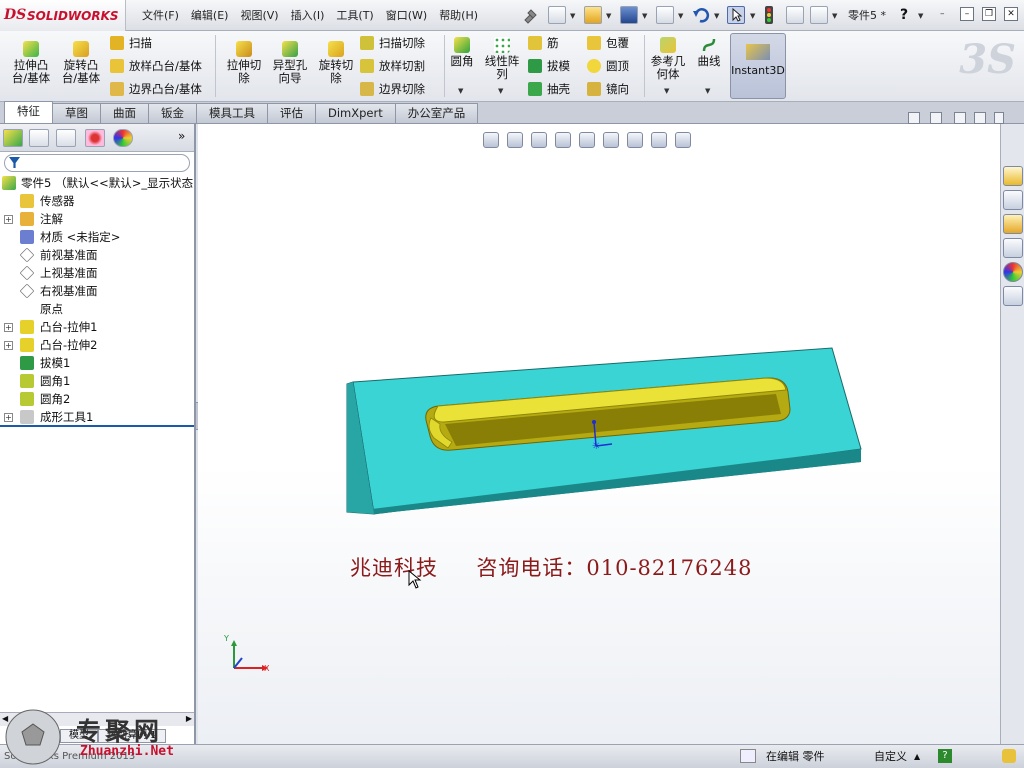 This screenshot has height=768, width=1024. What do you see at coordinates (97, 183) in the screenshot?
I see `tree-root: 零件5 （默认<<默认>_显示状态` at bounding box center [97, 183].